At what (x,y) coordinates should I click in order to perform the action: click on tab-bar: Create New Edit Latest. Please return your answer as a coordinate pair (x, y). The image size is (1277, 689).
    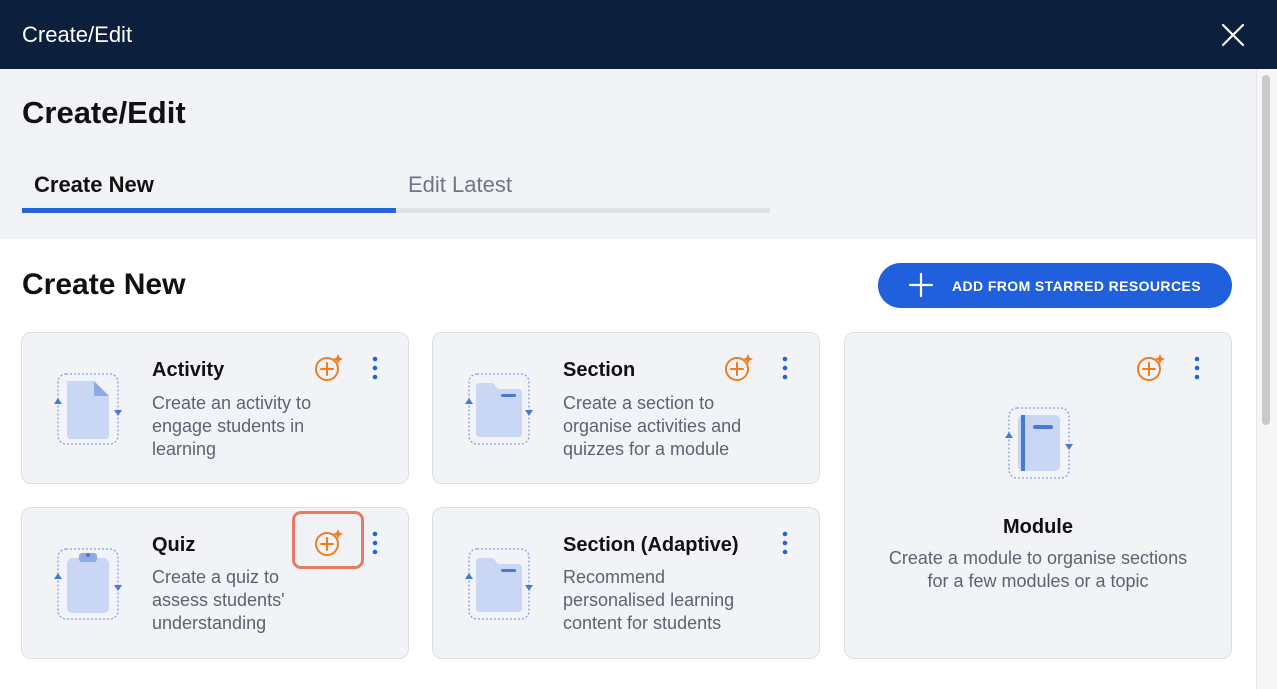
    Looking at the image, I should click on (396, 191).